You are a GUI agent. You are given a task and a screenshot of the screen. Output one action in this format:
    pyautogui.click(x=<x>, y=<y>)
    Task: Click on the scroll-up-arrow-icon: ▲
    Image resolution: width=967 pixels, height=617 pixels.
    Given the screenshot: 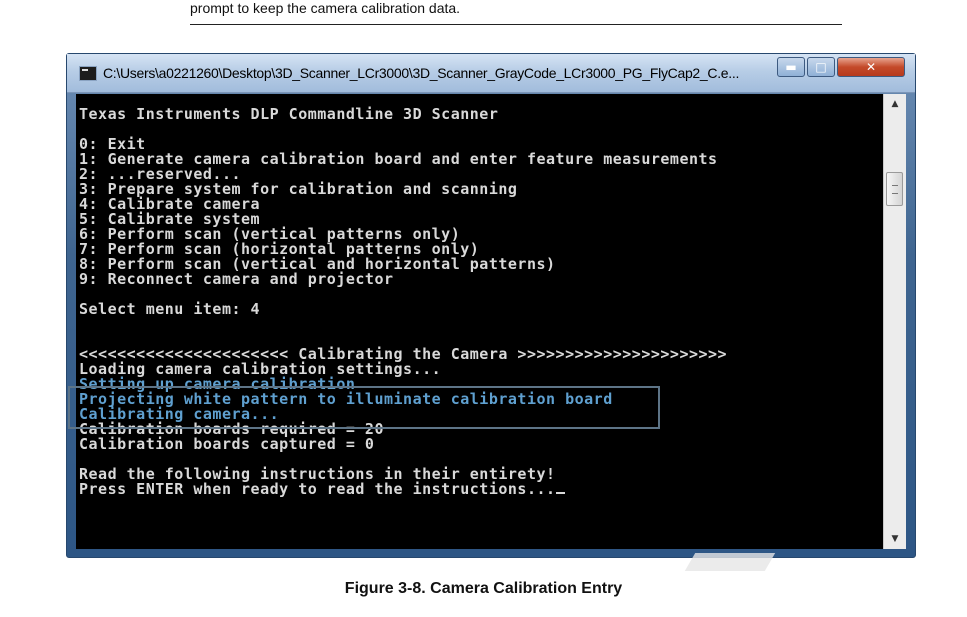 What is the action you would take?
    pyautogui.click(x=895, y=104)
    